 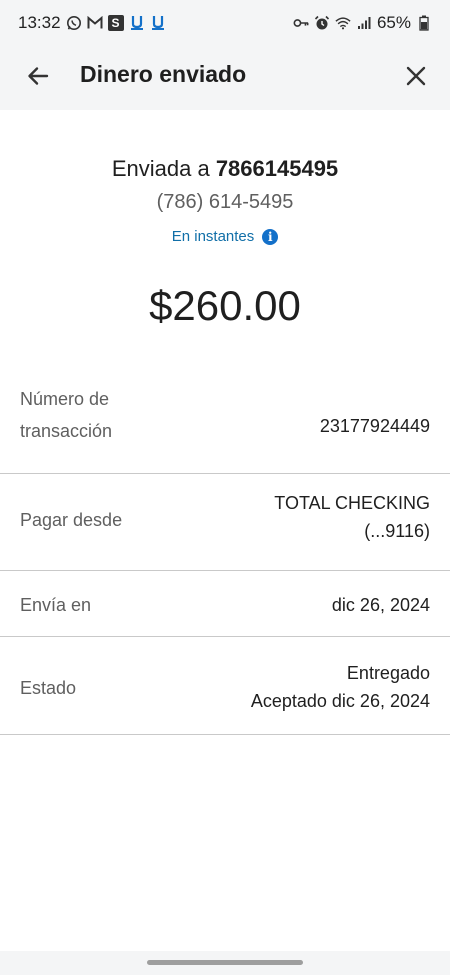 I want to click on detail-label: Número de transacción, so click(x=66, y=416).